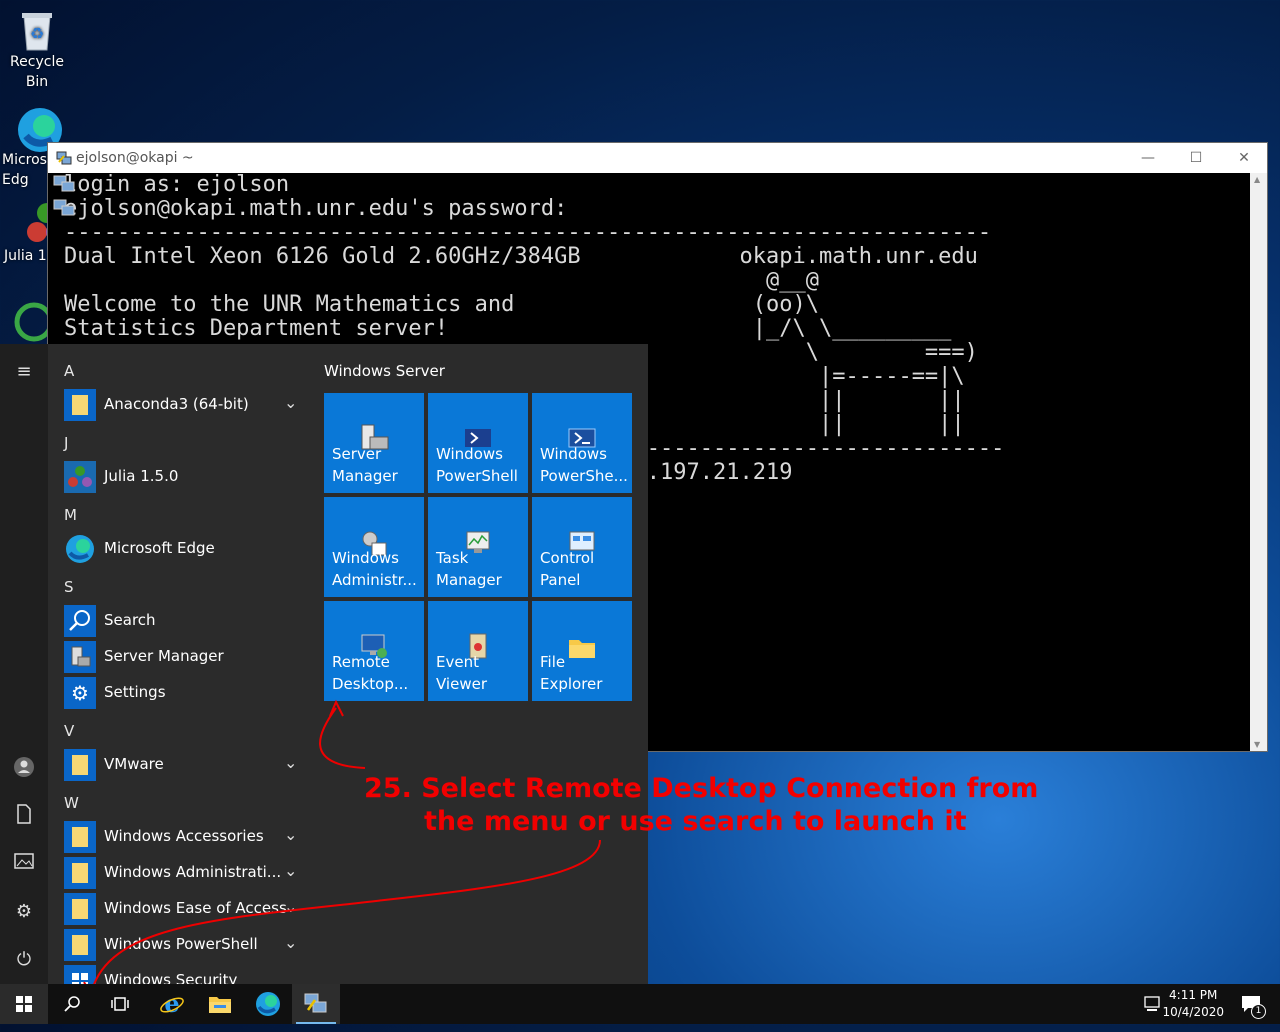  Describe the element at coordinates (184, 909) in the screenshot. I see `app-windows-ease-of-access: Windows Ease of Access ⌄` at that location.